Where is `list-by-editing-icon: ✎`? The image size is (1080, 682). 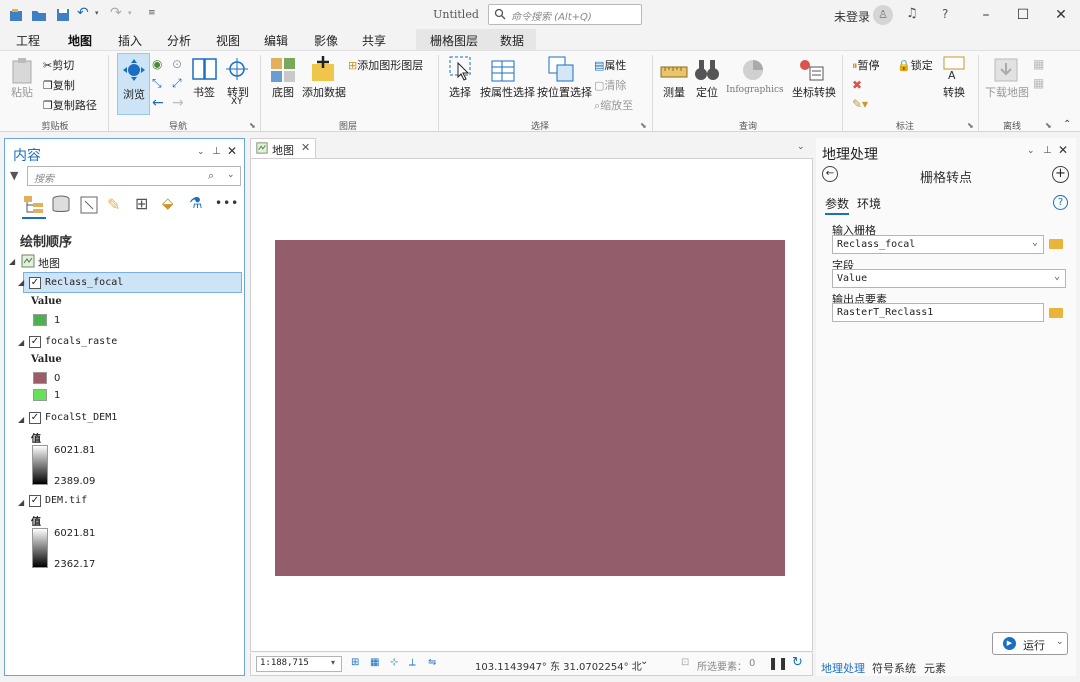
list-by-editing-icon: ✎ is located at coordinates (113, 204).